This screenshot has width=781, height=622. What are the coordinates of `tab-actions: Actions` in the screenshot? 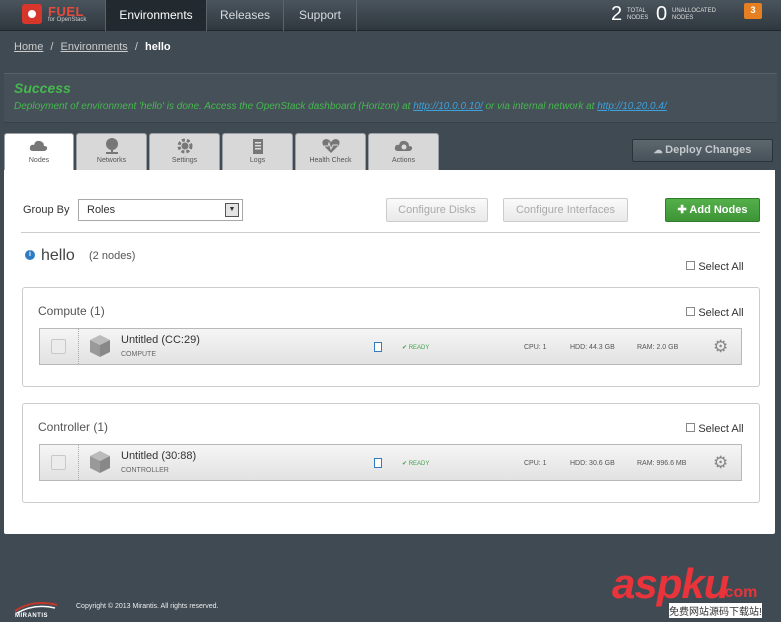 It's located at (403, 151).